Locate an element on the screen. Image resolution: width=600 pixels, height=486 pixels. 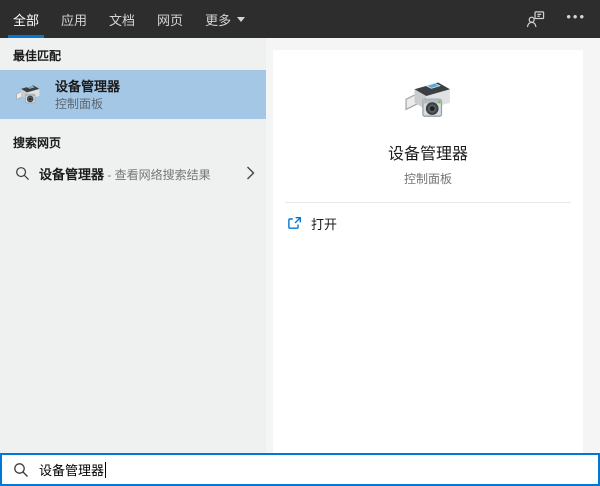
device-manager-icon is located at coordinates (28, 93).